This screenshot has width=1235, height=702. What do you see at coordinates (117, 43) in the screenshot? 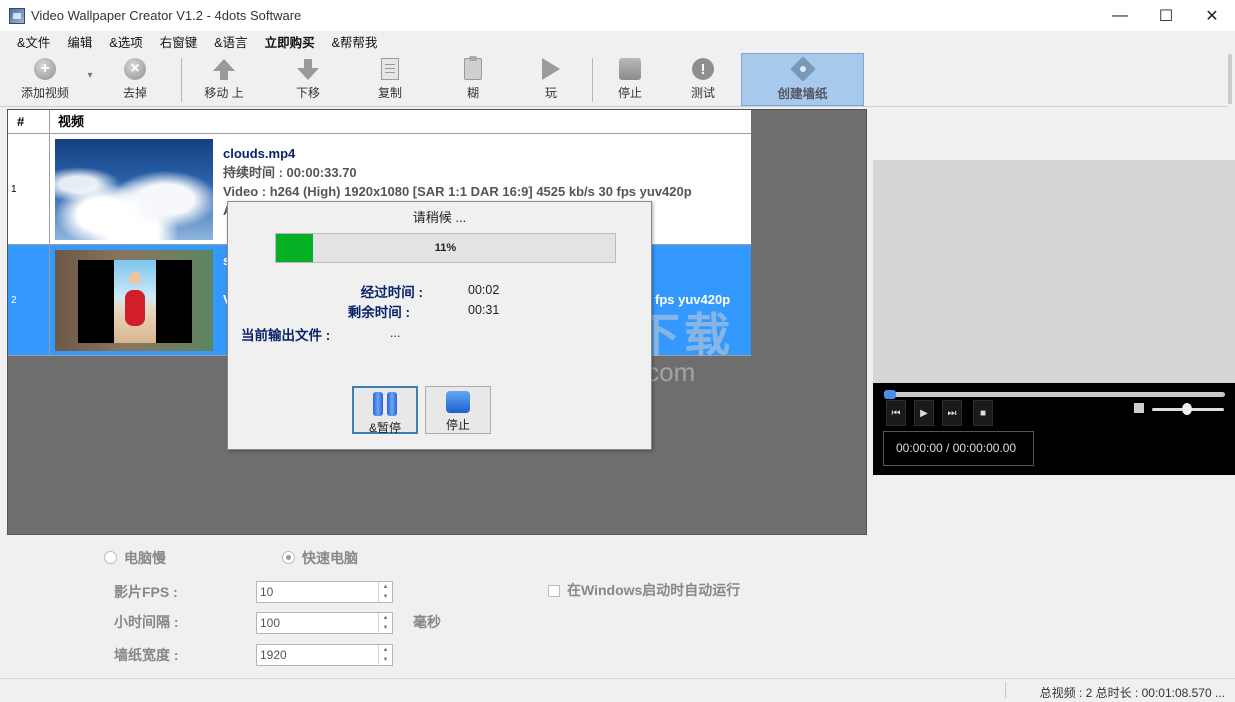
I see `menu-options: &选项` at bounding box center [117, 43].